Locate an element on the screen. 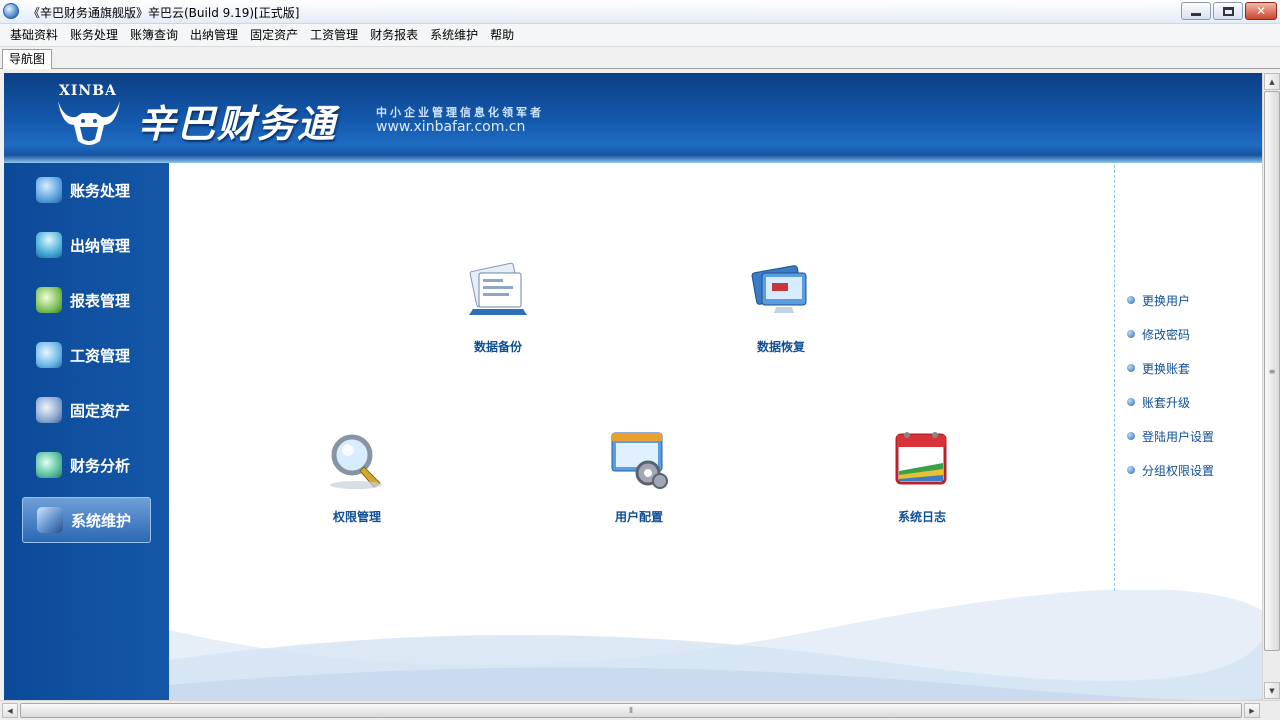 Image resolution: width=1280 pixels, height=720 pixels. tile-data-restore: 数据恢复 is located at coordinates (781, 307).